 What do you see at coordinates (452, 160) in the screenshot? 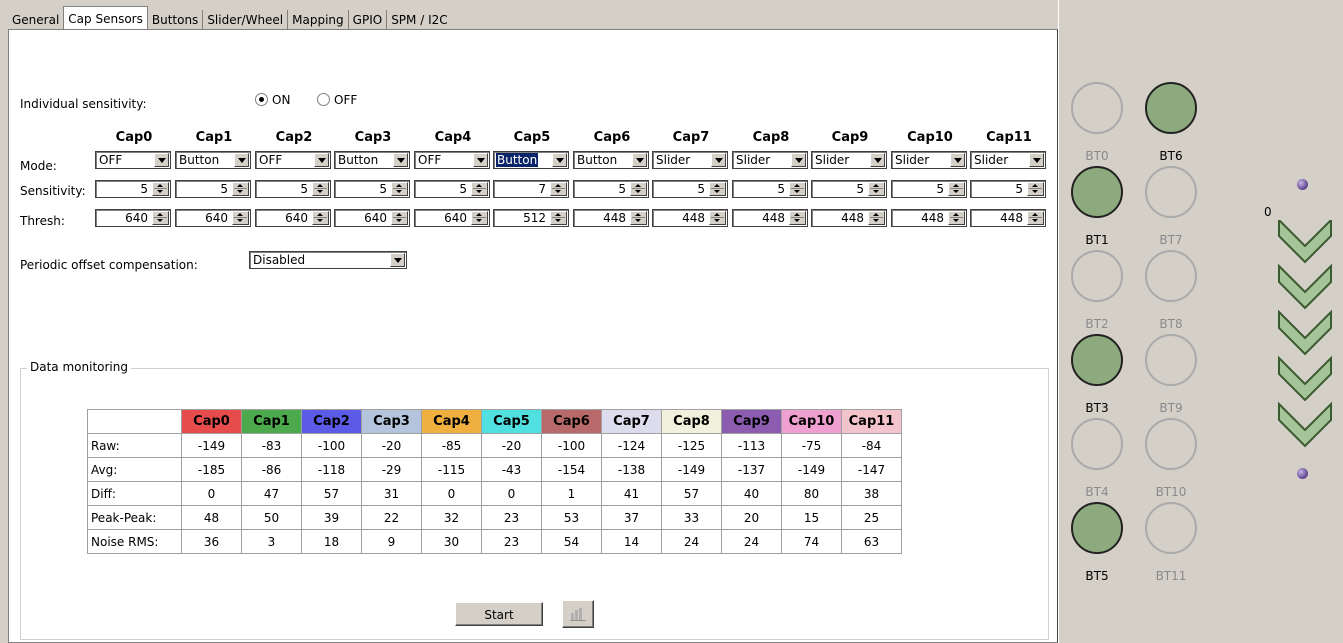
I see `mode-select-4: OFF` at bounding box center [452, 160].